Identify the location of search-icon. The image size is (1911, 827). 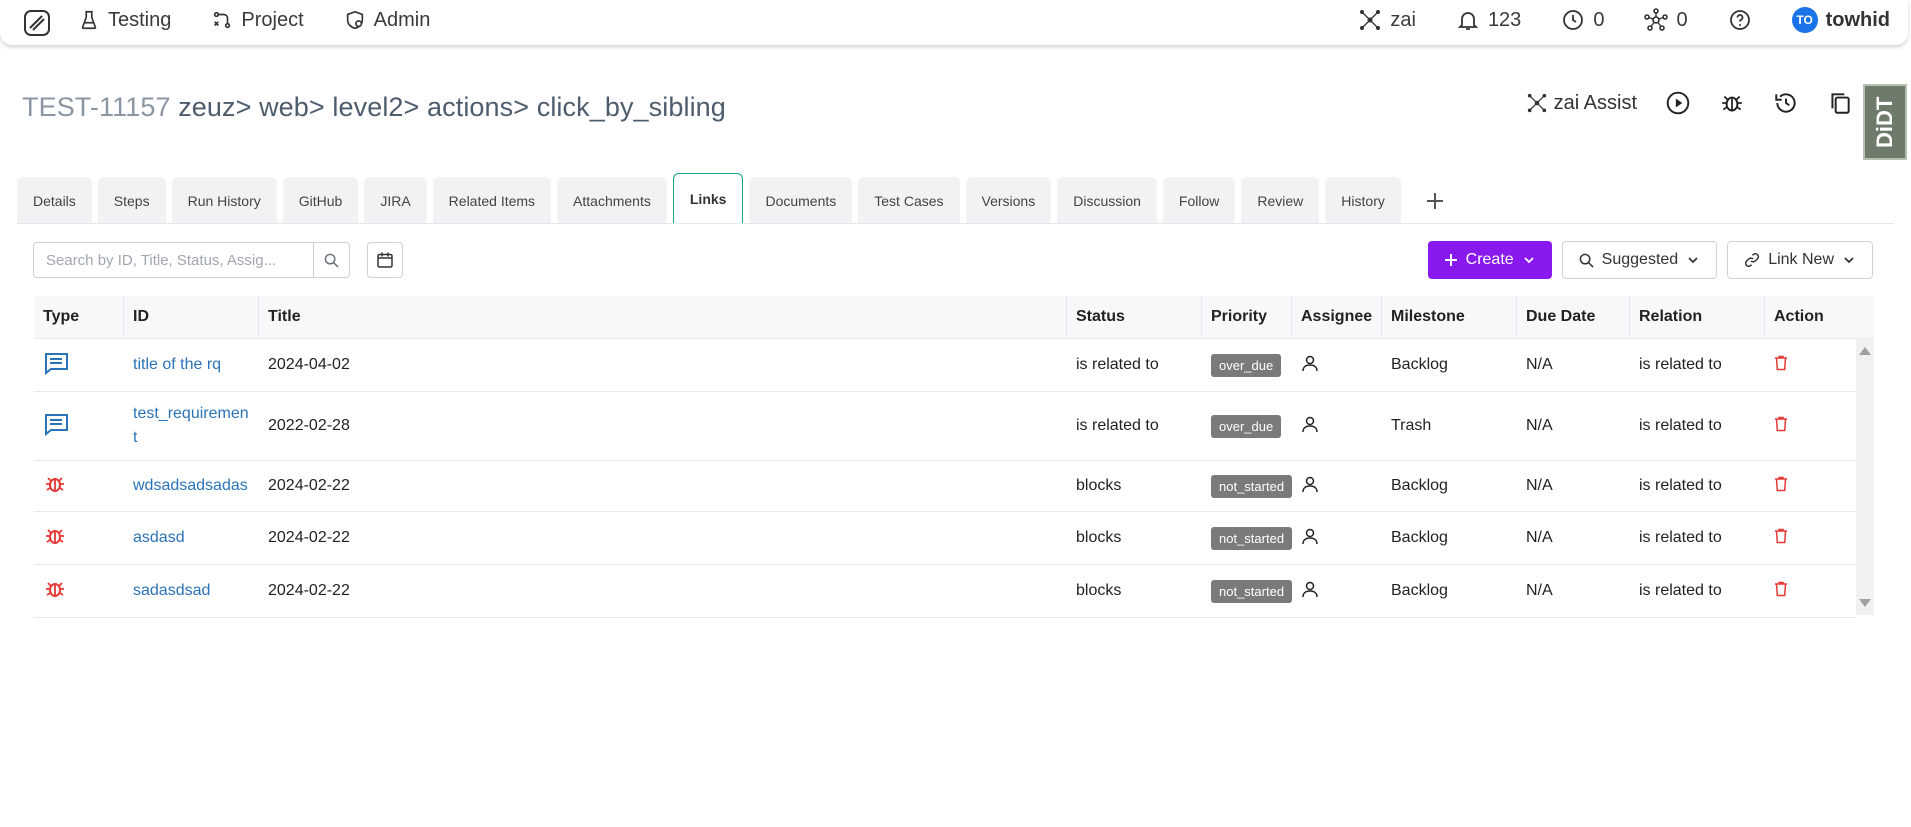
(331, 260).